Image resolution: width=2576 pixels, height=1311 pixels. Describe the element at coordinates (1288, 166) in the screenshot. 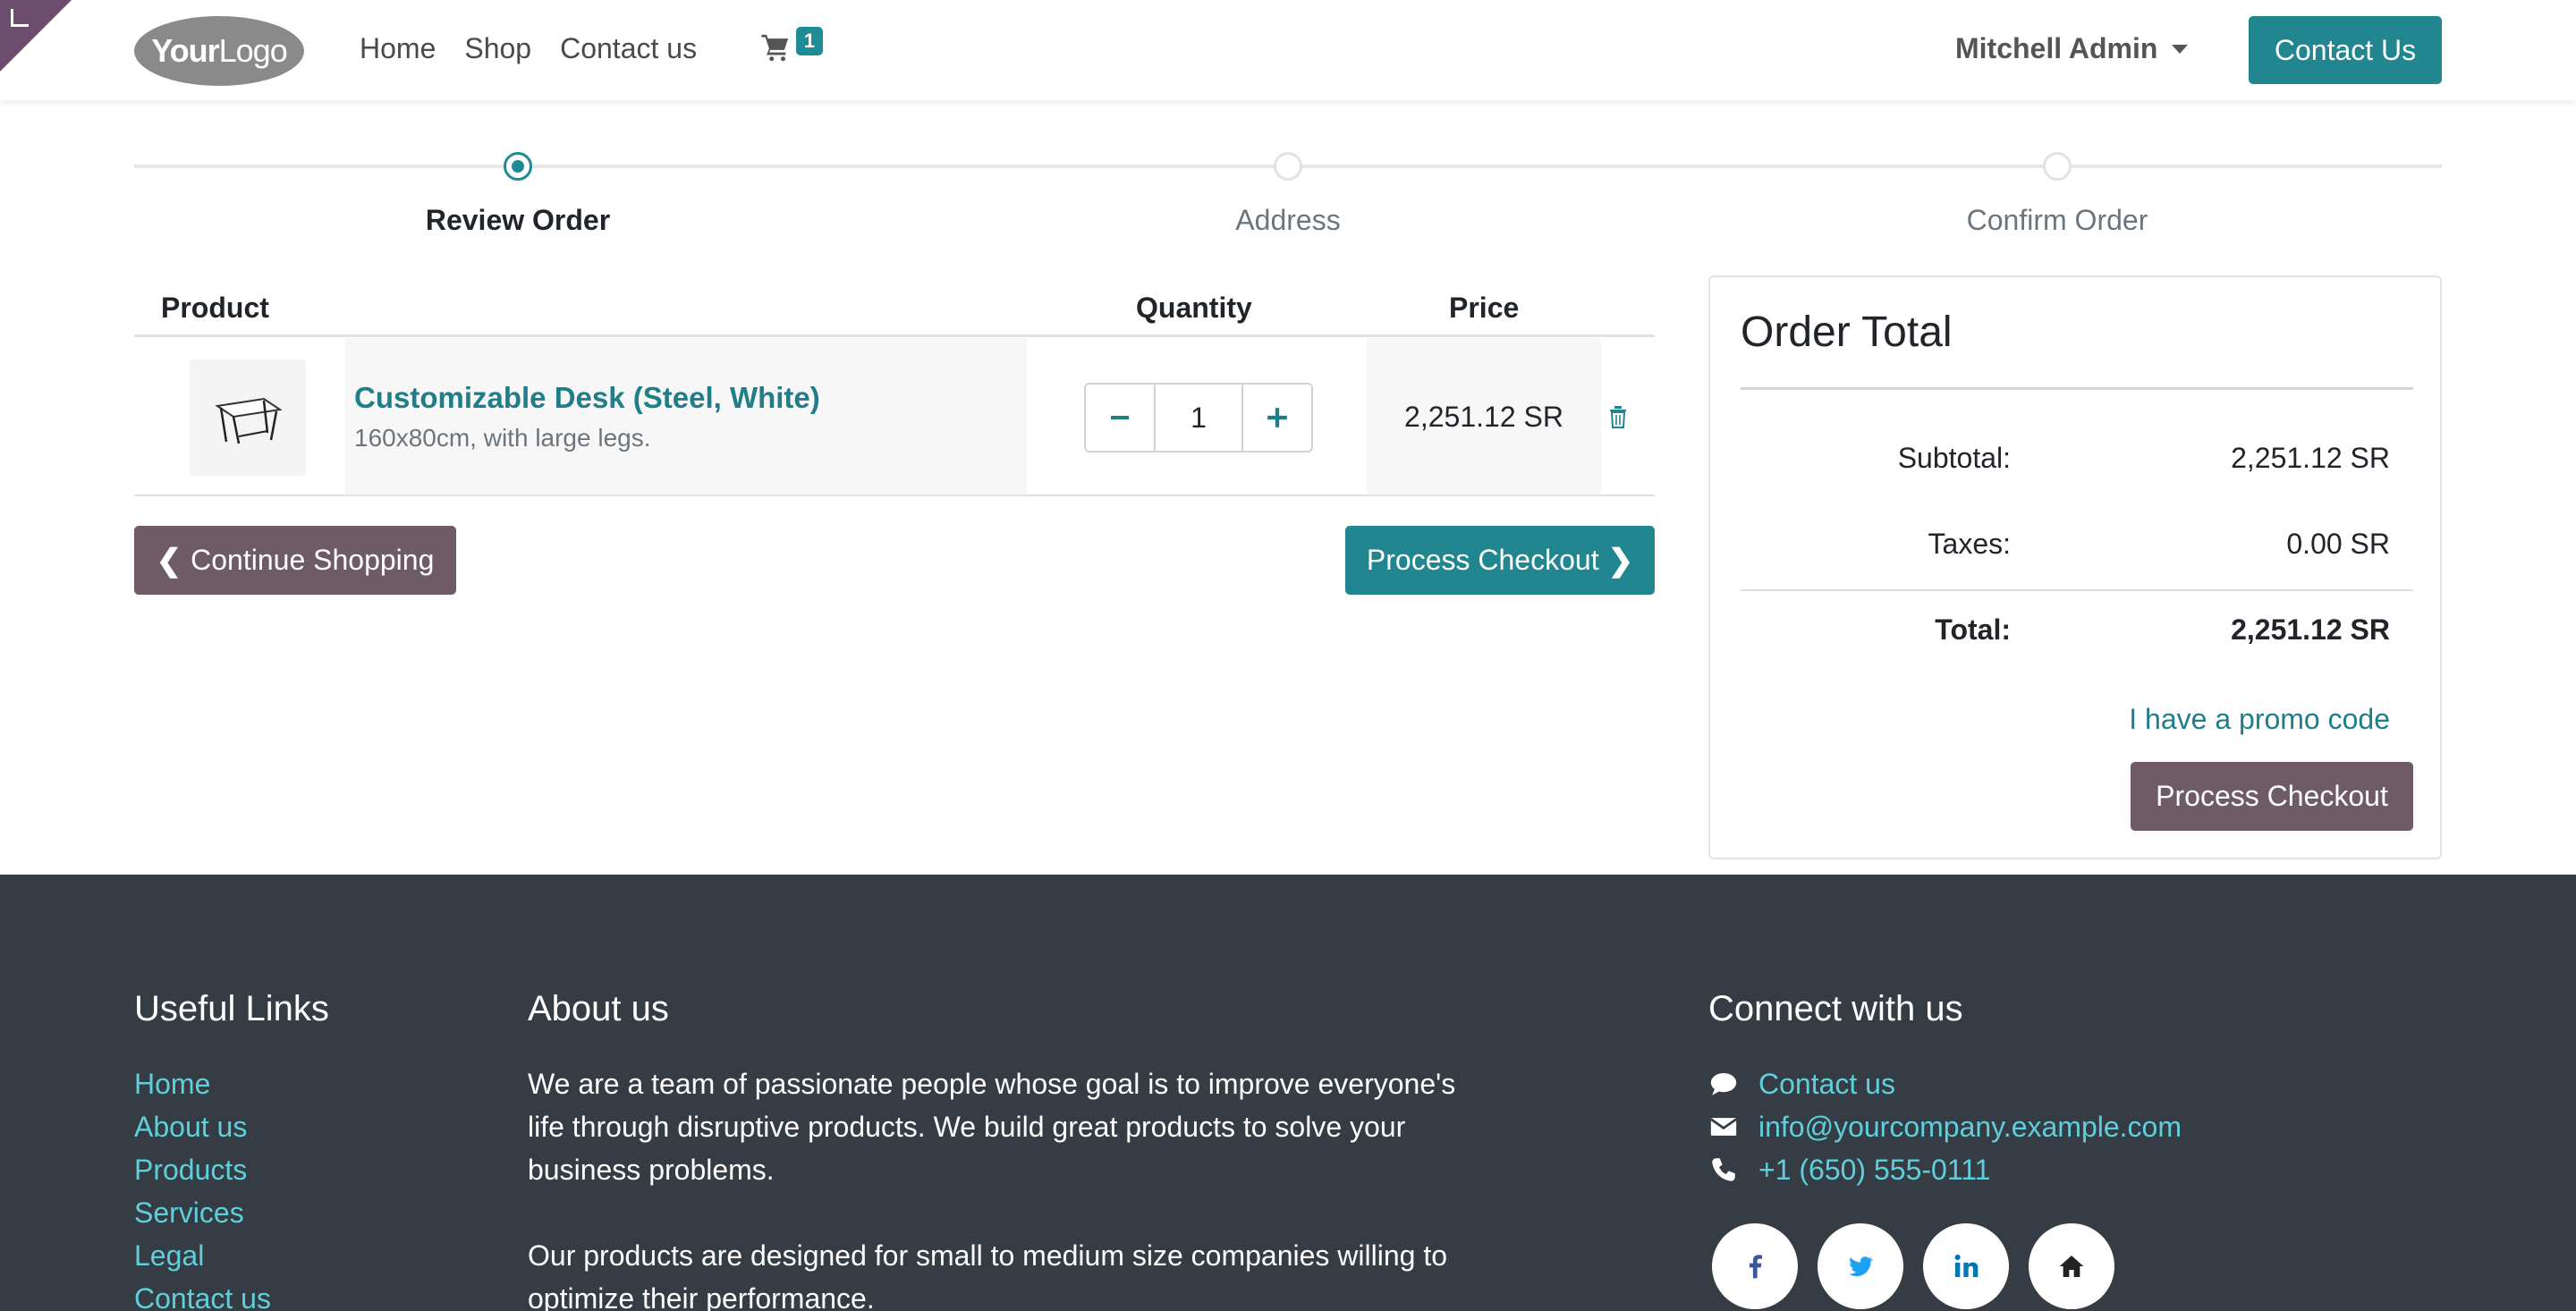

I see `step-dot-address` at that location.